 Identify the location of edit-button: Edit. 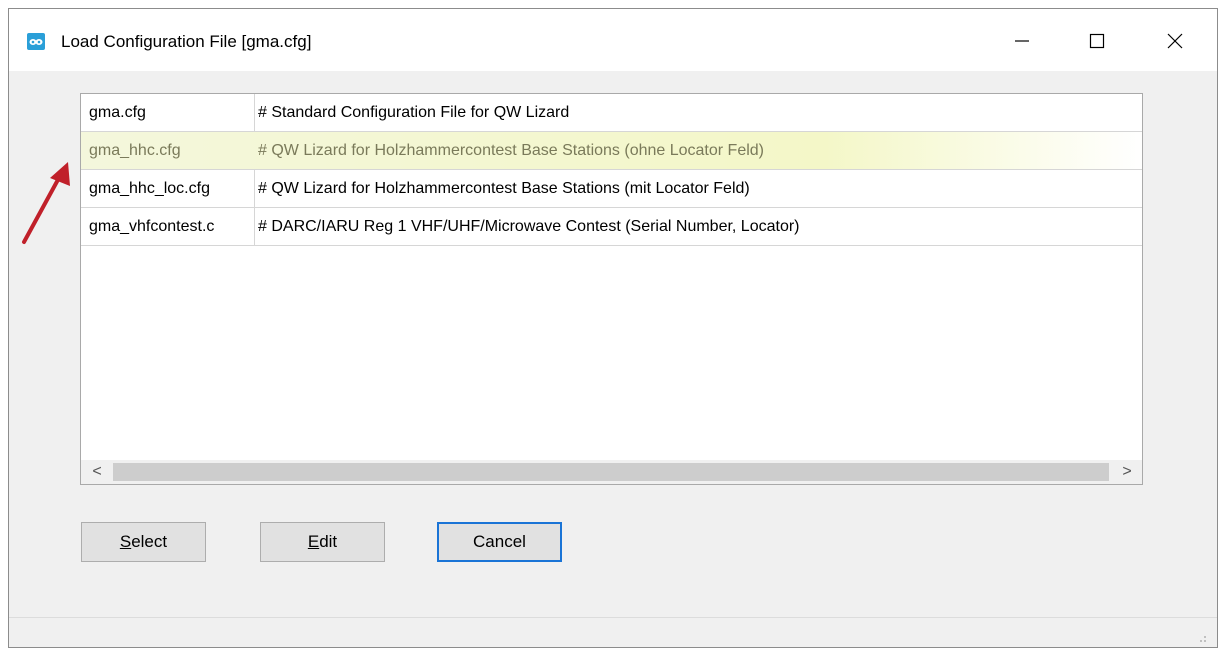
(322, 542).